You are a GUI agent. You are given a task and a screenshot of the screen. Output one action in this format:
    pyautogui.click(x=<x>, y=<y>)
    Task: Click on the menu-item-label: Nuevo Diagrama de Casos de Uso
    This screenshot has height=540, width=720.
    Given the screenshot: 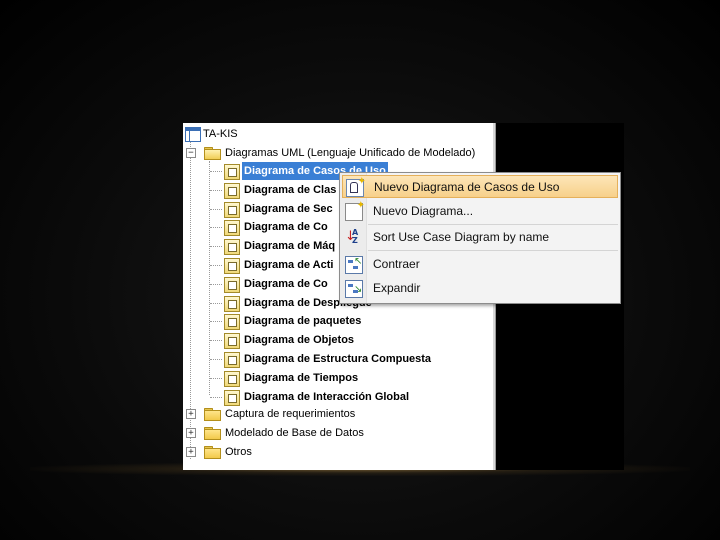 What is the action you would take?
    pyautogui.click(x=467, y=187)
    